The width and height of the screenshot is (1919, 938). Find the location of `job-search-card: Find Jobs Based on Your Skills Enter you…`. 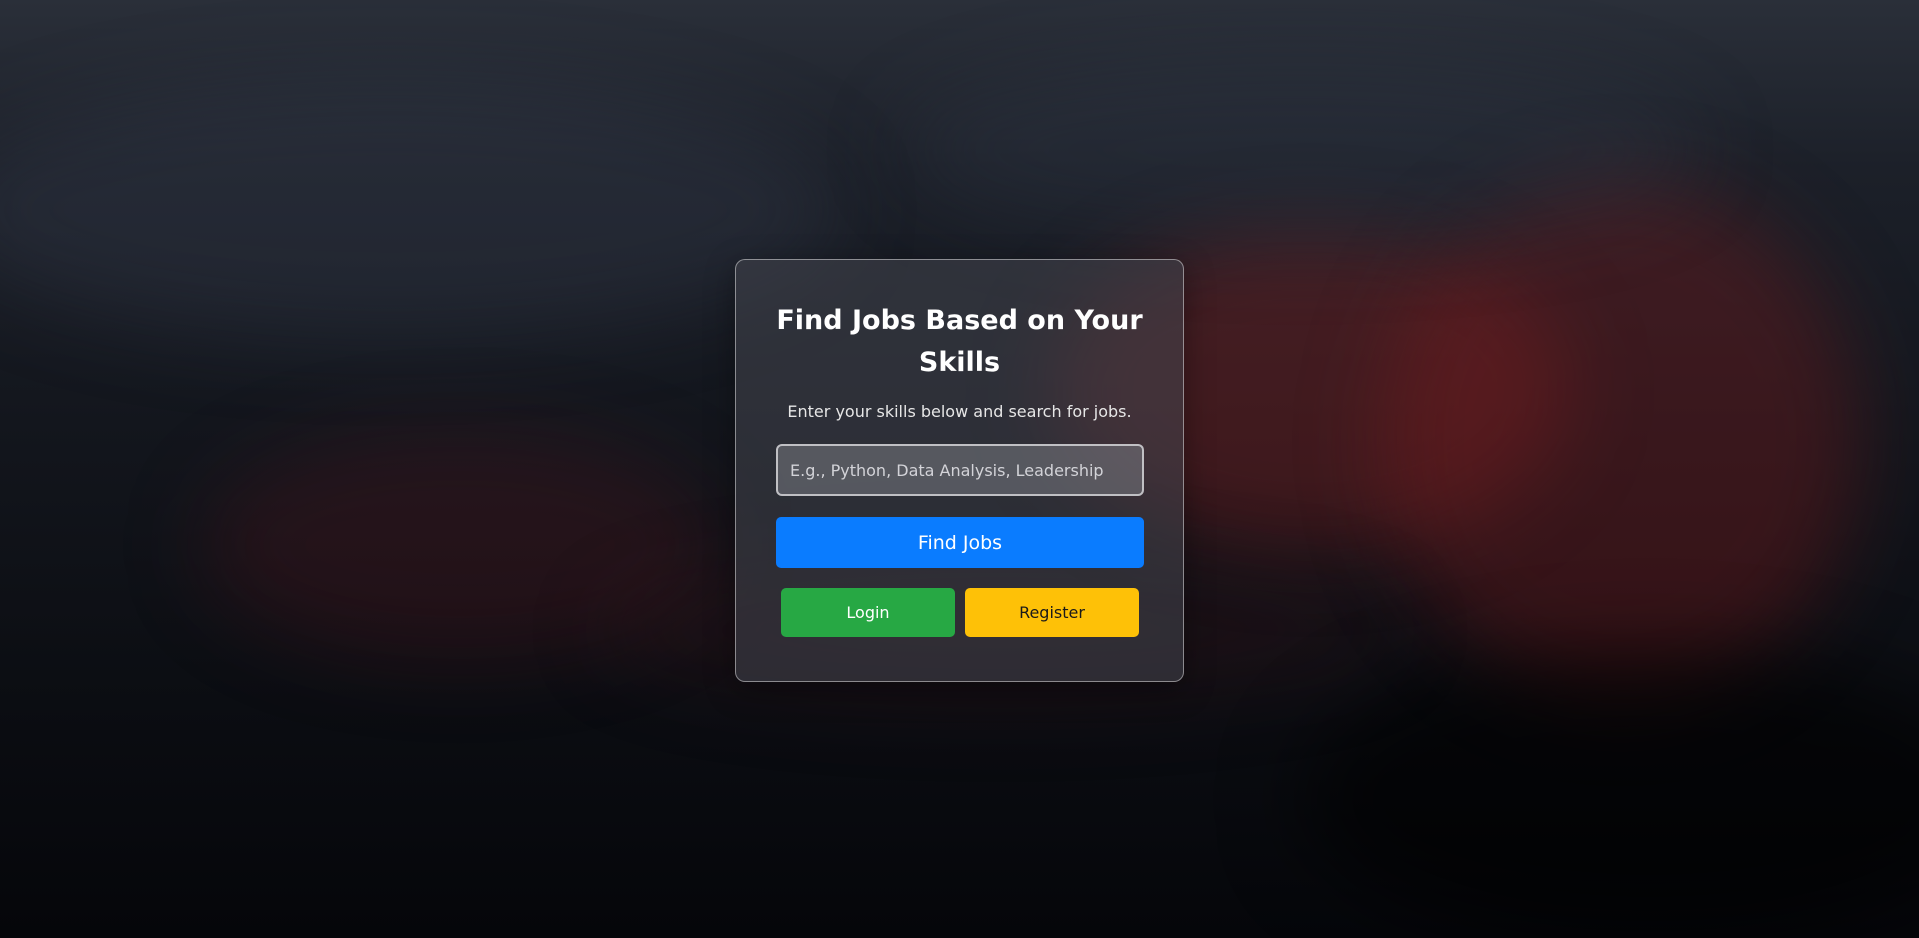

job-search-card: Find Jobs Based on Your Skills Enter you… is located at coordinates (959, 470).